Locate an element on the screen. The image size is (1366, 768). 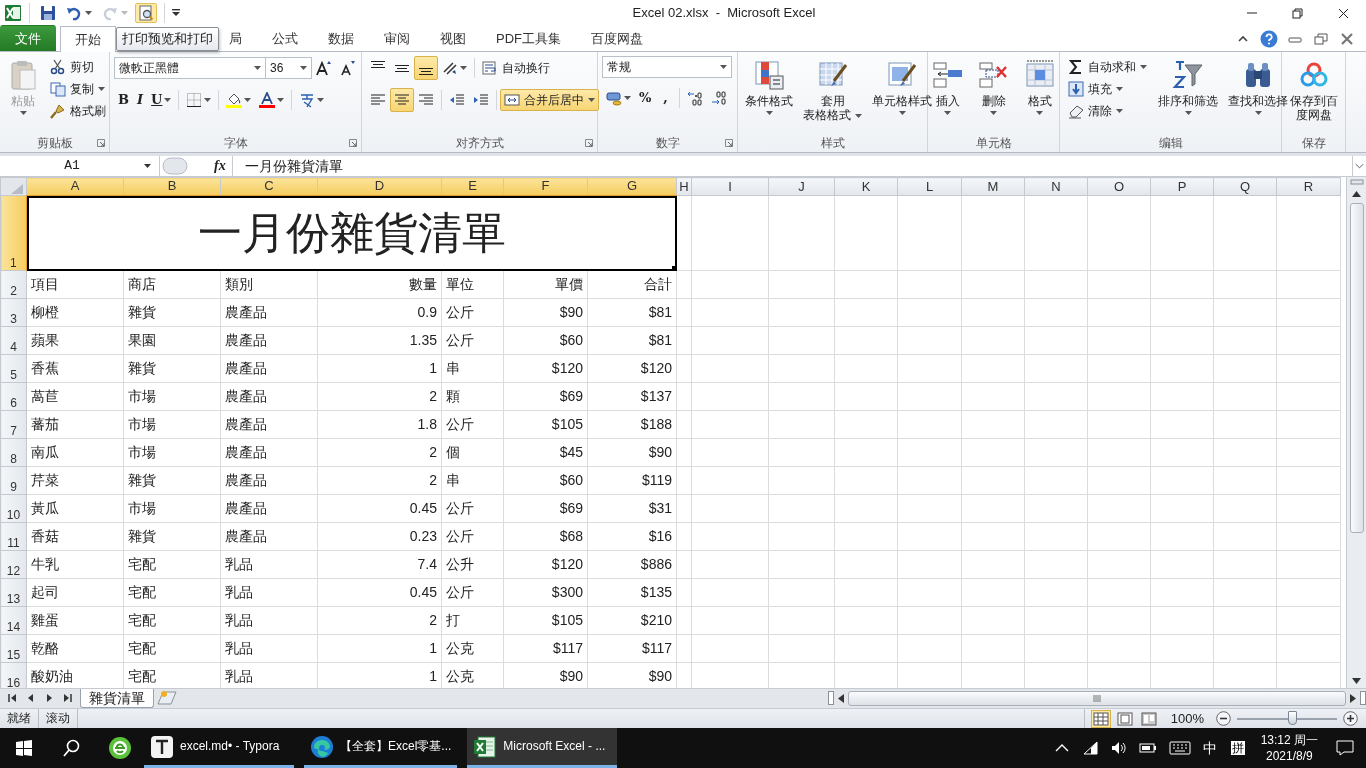
column-header: A is located at coordinates (75, 186).